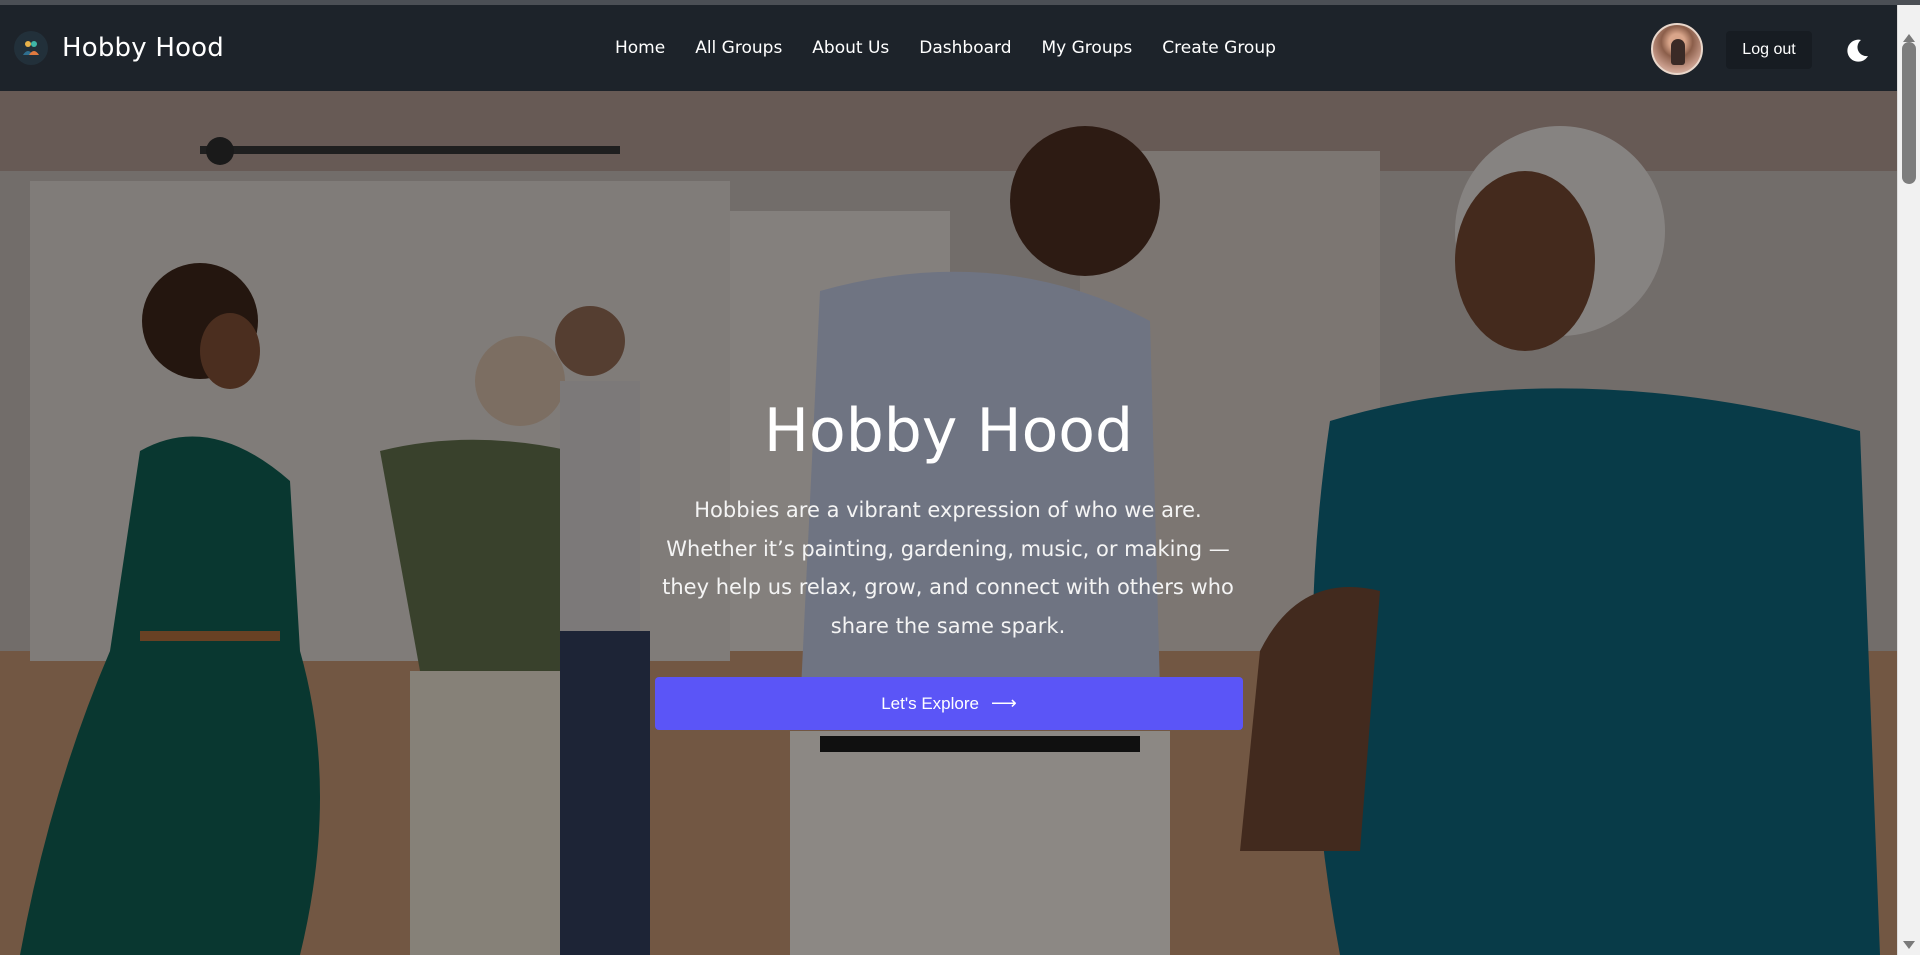 This screenshot has height=955, width=1920. What do you see at coordinates (1678, 52) in the screenshot?
I see `avatar-figure` at bounding box center [1678, 52].